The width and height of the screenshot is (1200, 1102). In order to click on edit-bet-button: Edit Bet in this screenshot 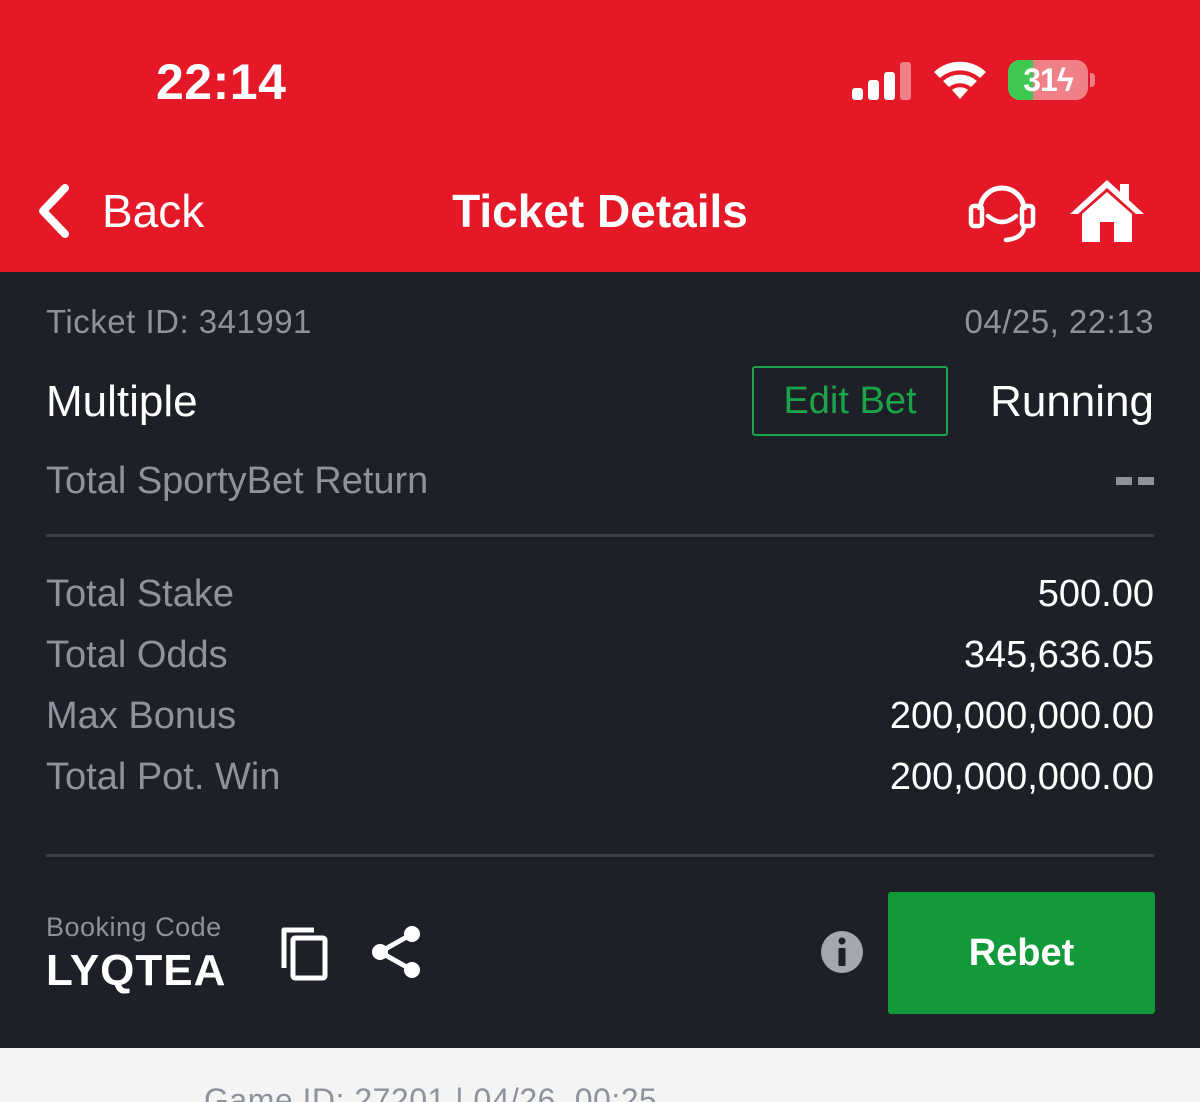, I will do `click(850, 401)`.